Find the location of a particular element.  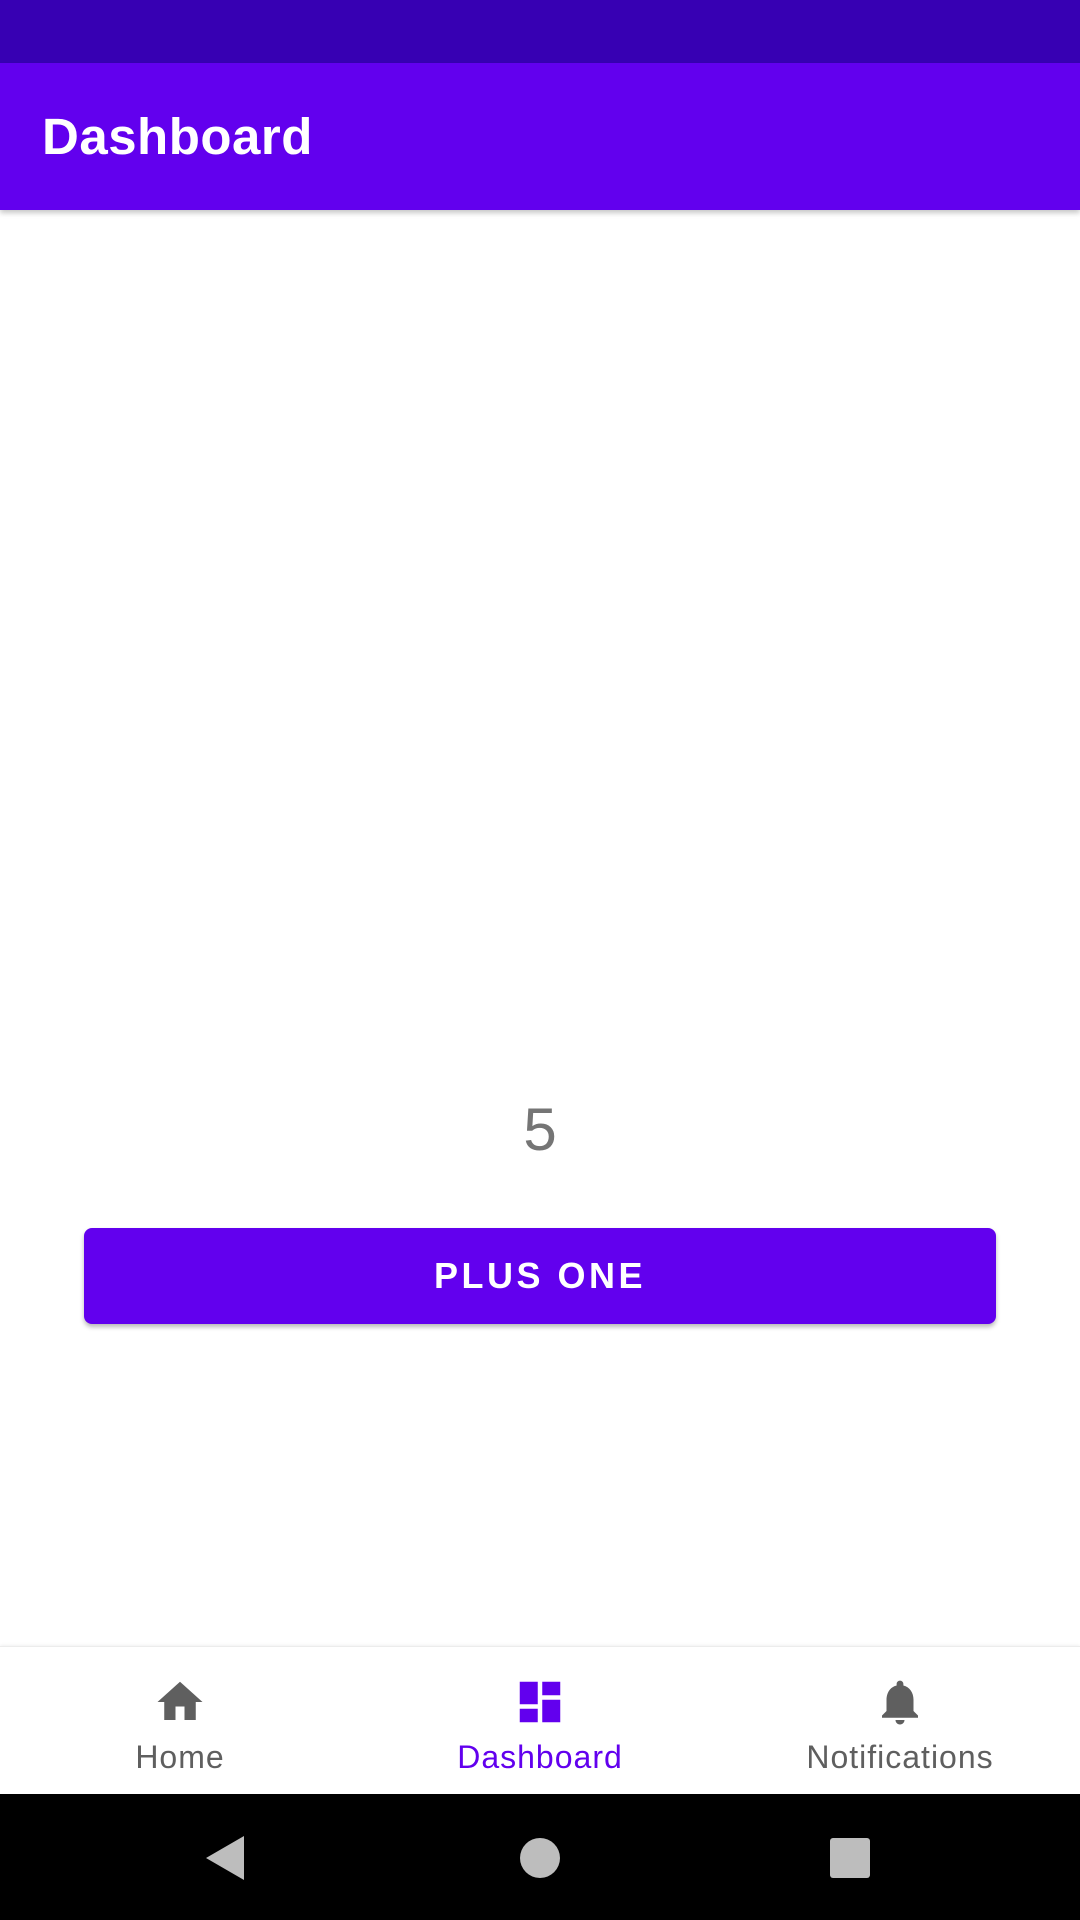

status-bar is located at coordinates (540, 31).